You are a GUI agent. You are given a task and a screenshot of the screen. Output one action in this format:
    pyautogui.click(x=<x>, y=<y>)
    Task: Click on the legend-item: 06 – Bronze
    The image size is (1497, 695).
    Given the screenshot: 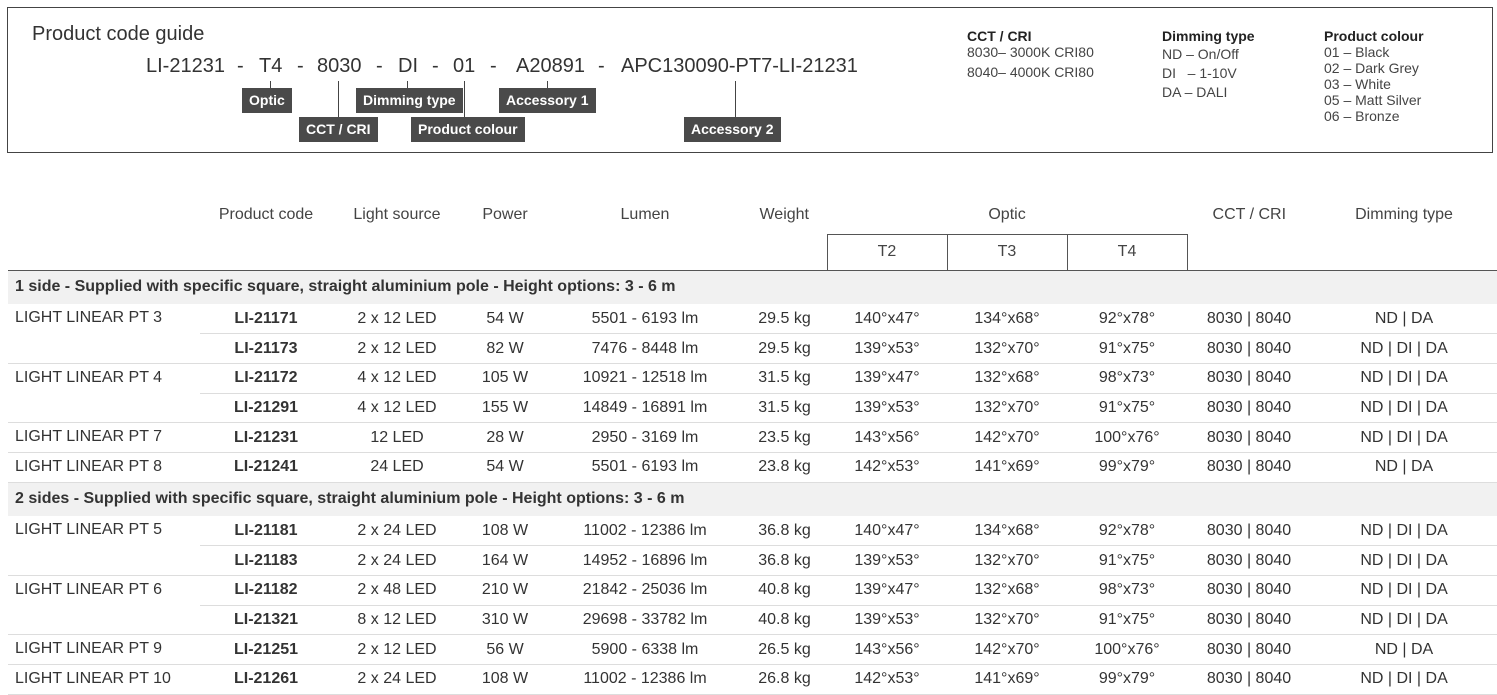 What is the action you would take?
    pyautogui.click(x=1362, y=116)
    